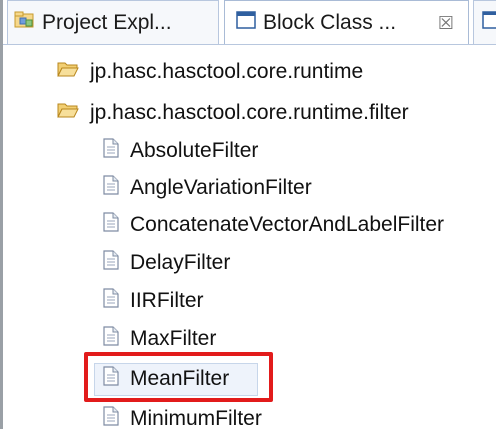 Image resolution: width=496 pixels, height=437 pixels. I want to click on tree-class-item: AngleVariationFilter, so click(207, 188).